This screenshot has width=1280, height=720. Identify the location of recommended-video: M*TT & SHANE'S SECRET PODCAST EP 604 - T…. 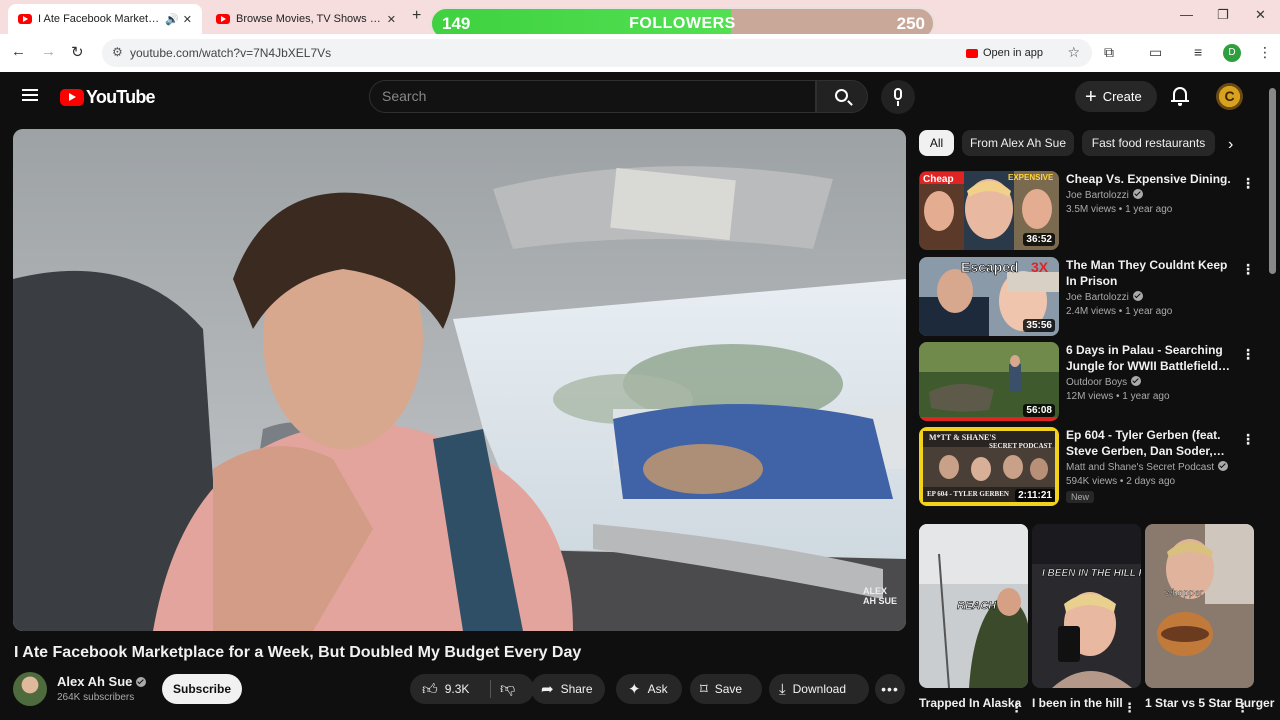
(1091, 472).